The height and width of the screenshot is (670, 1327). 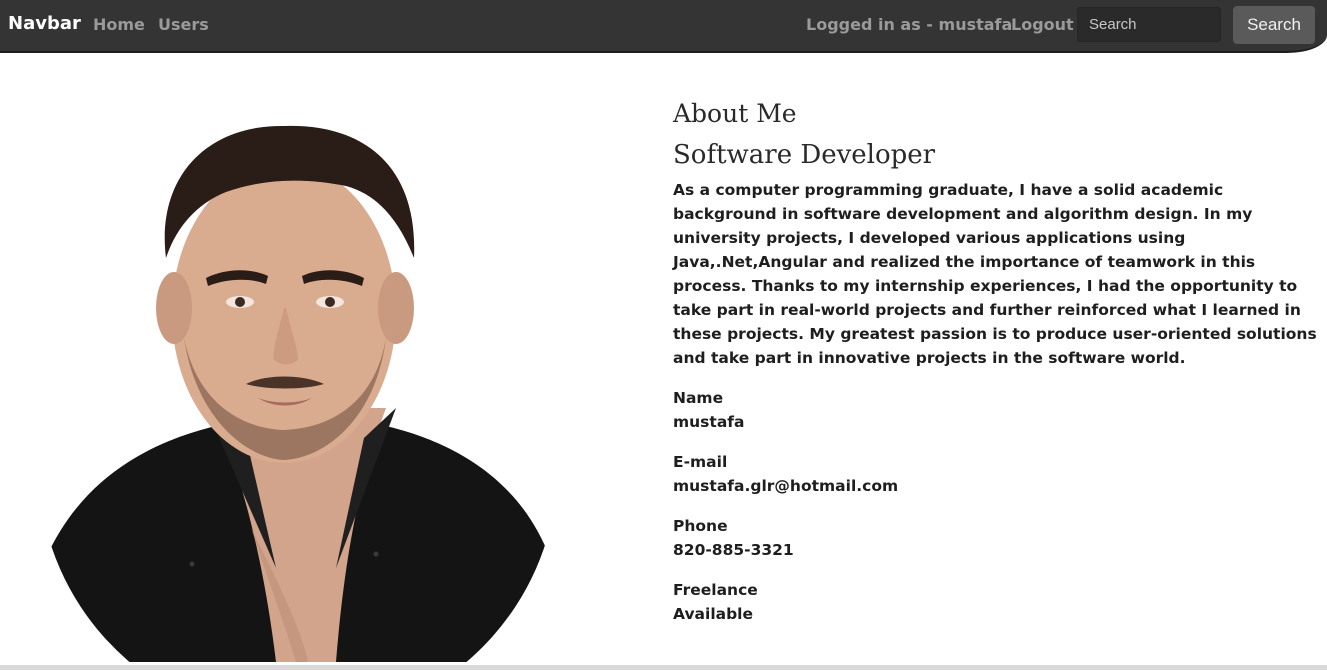 I want to click on info-label: Freelance, so click(x=715, y=590).